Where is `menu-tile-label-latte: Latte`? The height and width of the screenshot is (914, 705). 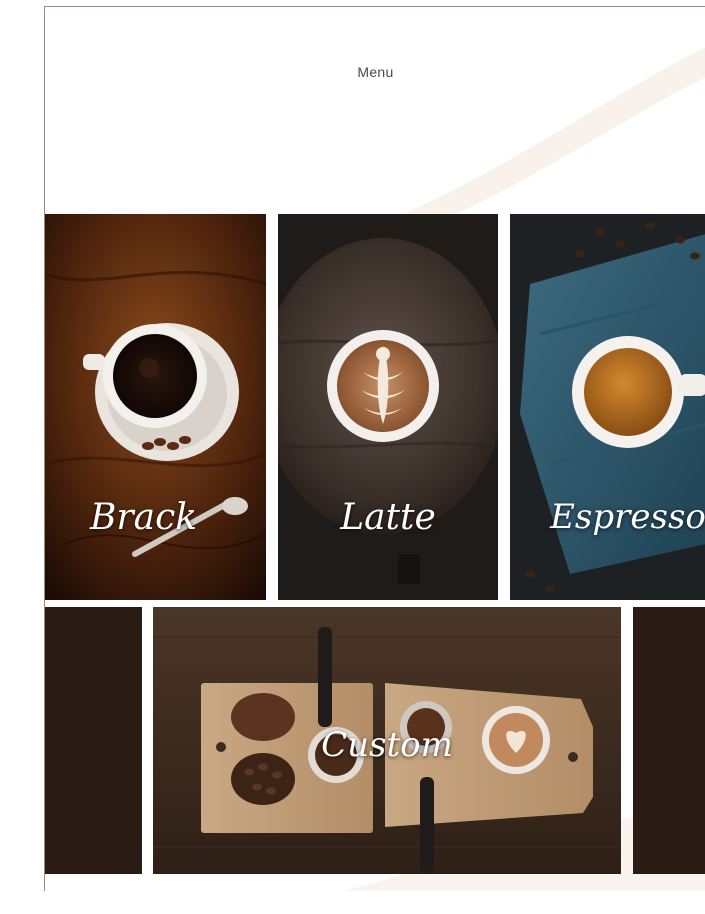
menu-tile-label-latte: Latte is located at coordinates (388, 517).